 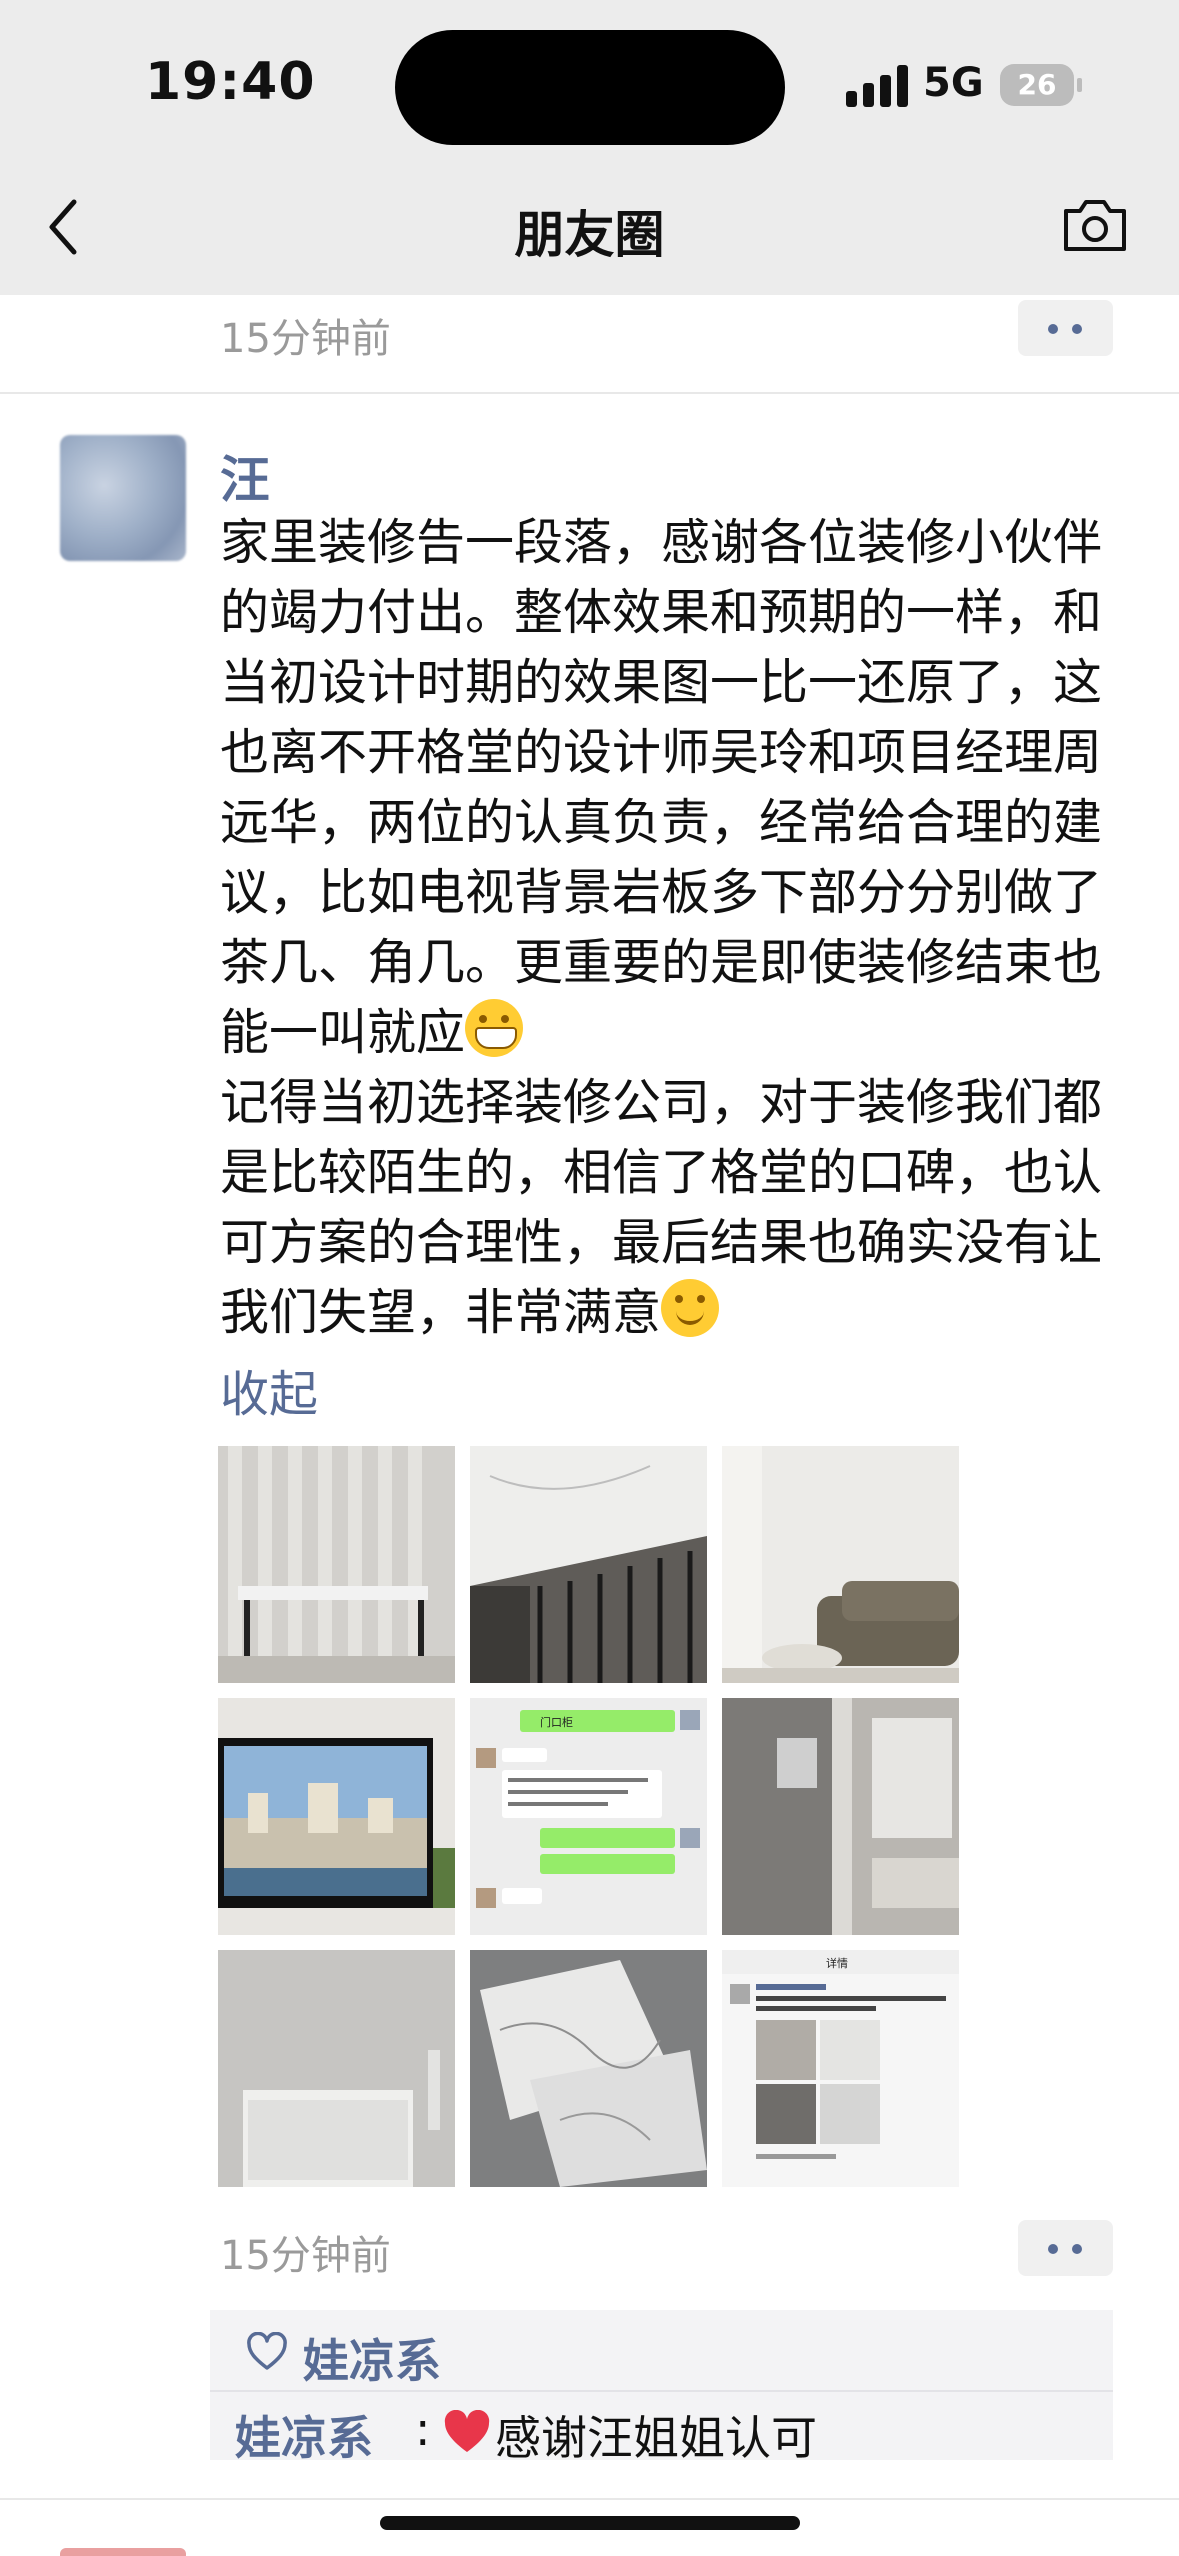 What do you see at coordinates (1065, 328) in the screenshot?
I see `previous-post-more-button` at bounding box center [1065, 328].